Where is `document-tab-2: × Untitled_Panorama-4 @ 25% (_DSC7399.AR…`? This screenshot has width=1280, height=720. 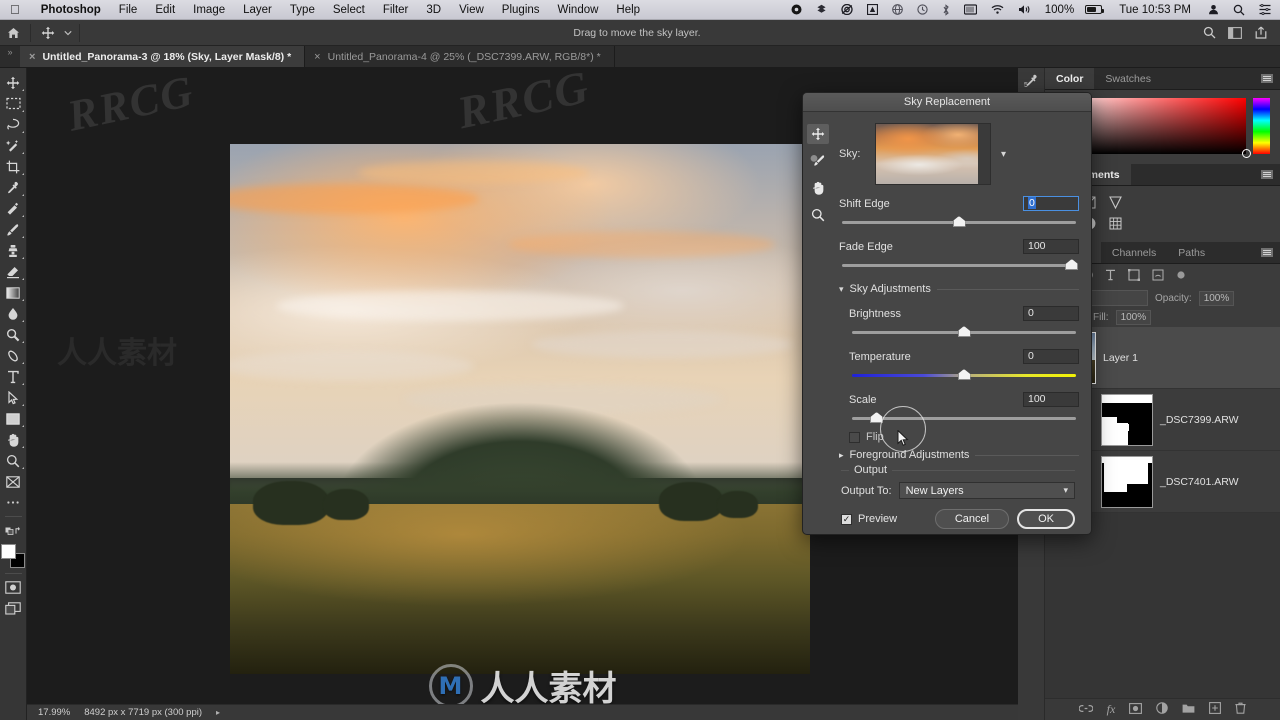 document-tab-2: × Untitled_Panorama-4 @ 25% (_DSC7399.AR… is located at coordinates (460, 56).